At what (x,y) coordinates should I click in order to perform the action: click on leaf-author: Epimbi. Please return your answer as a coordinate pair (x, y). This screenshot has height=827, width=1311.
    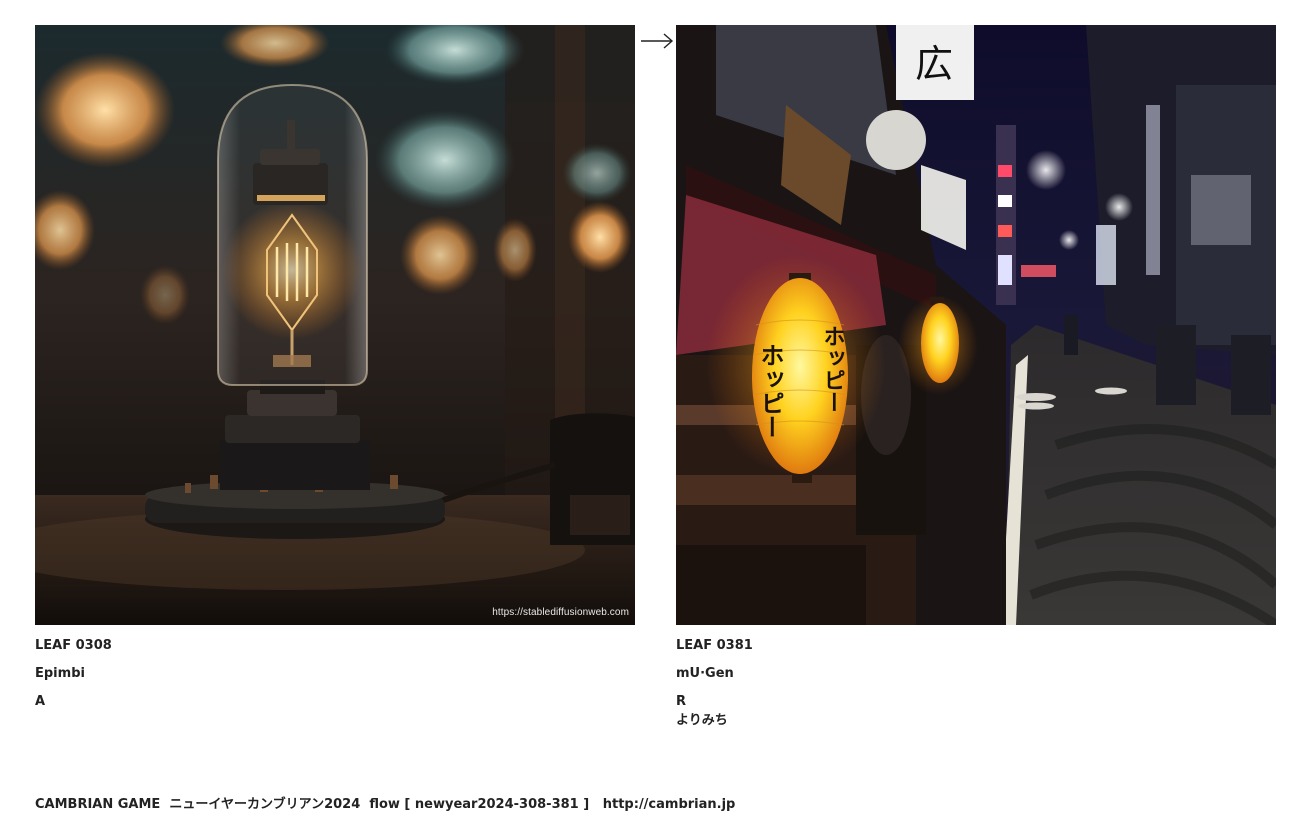
    Looking at the image, I should click on (335, 673).